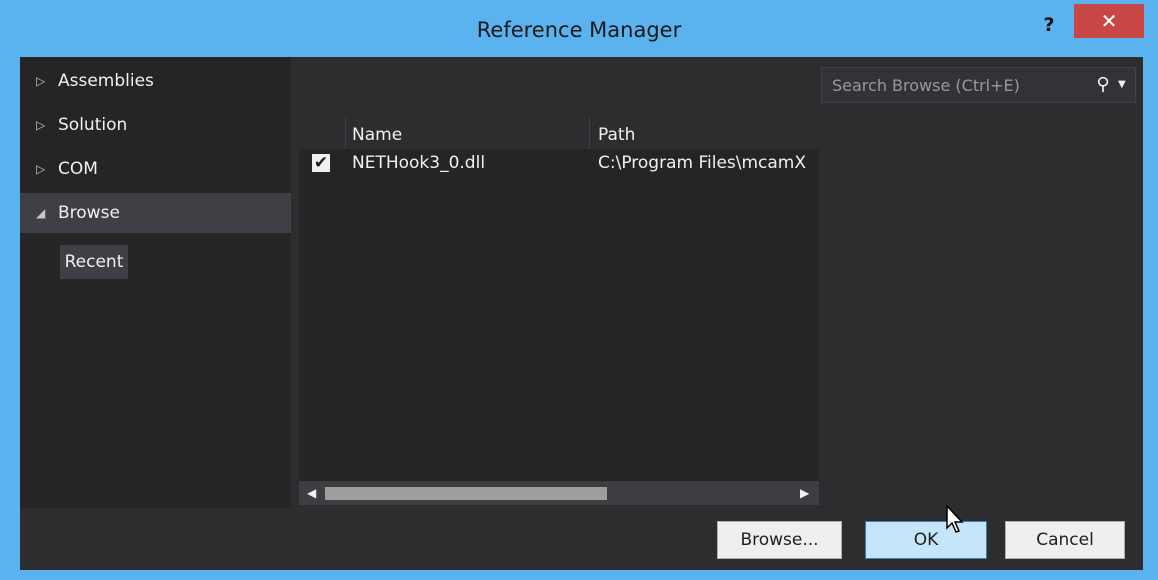  What do you see at coordinates (804, 493) in the screenshot?
I see `scroll-right-icon: ▶` at bounding box center [804, 493].